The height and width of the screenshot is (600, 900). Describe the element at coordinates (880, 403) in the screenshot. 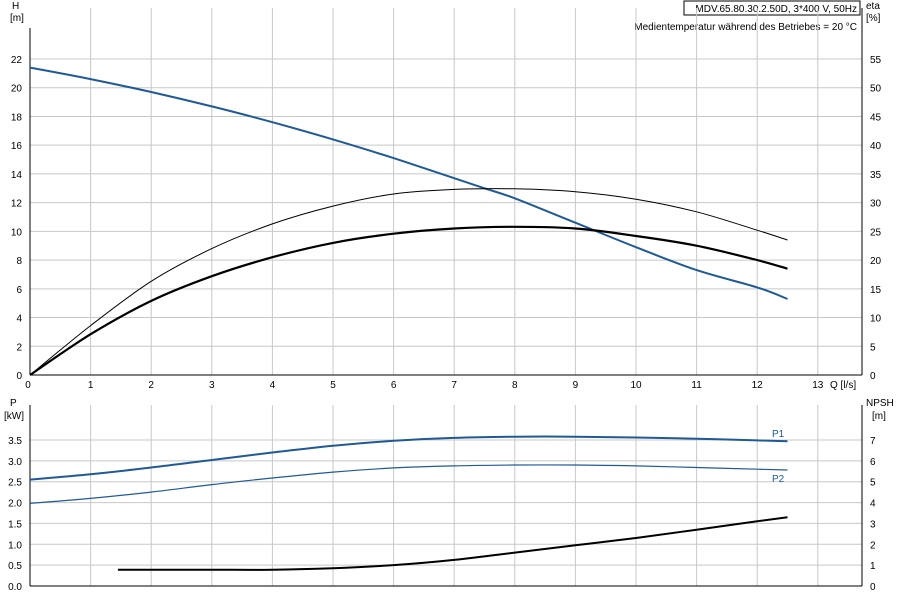

I see `npsh-axis-label: NPSH` at that location.